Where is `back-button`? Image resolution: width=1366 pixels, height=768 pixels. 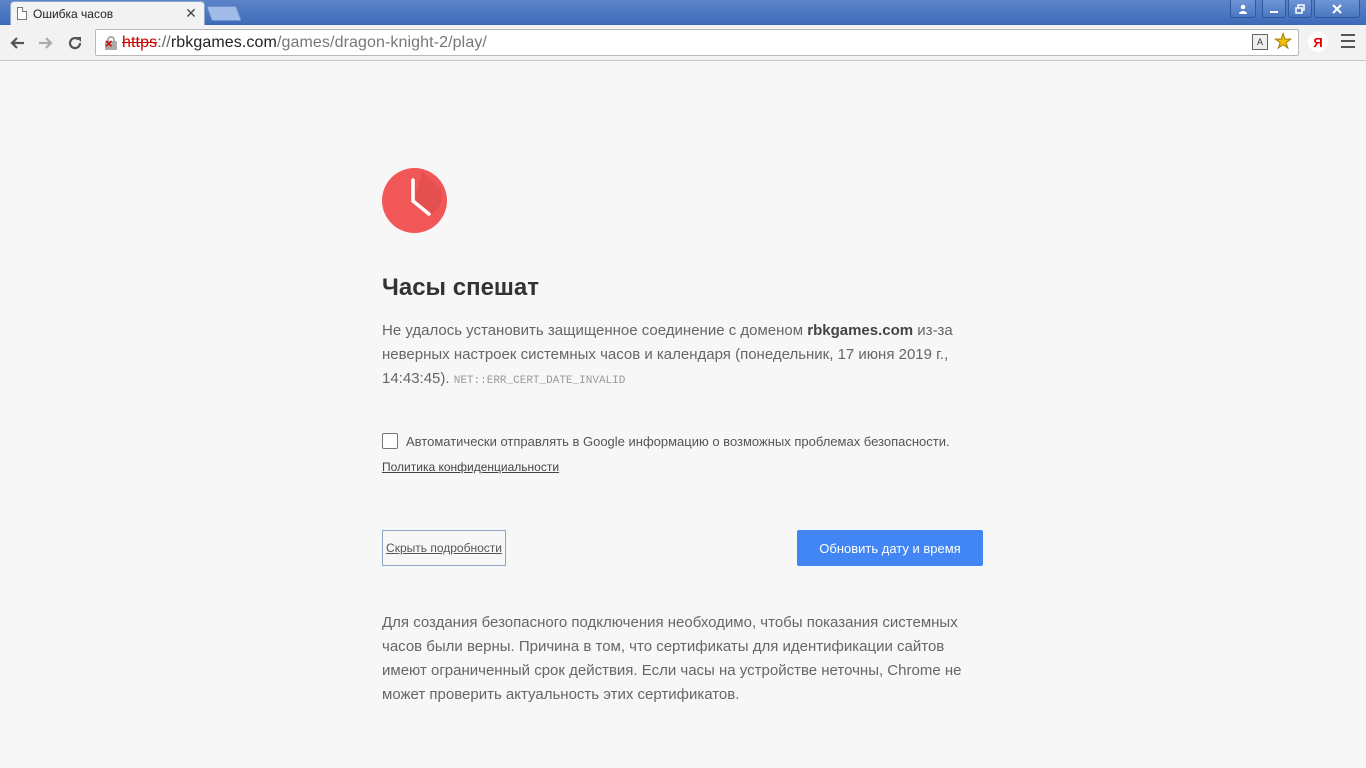 back-button is located at coordinates (17, 43).